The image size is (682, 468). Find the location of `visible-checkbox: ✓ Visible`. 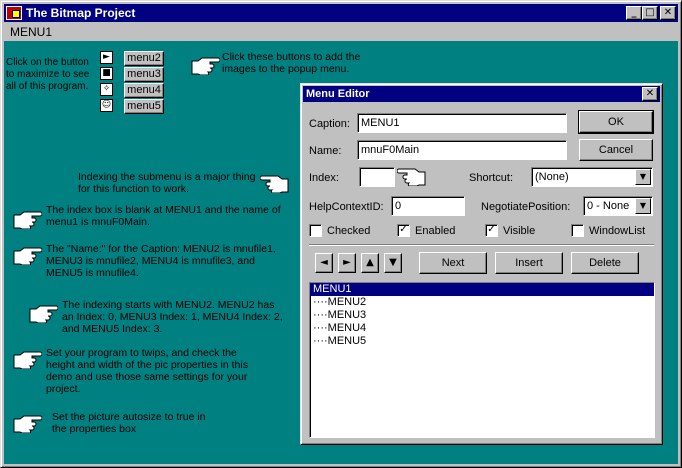

visible-checkbox: ✓ Visible is located at coordinates (510, 230).